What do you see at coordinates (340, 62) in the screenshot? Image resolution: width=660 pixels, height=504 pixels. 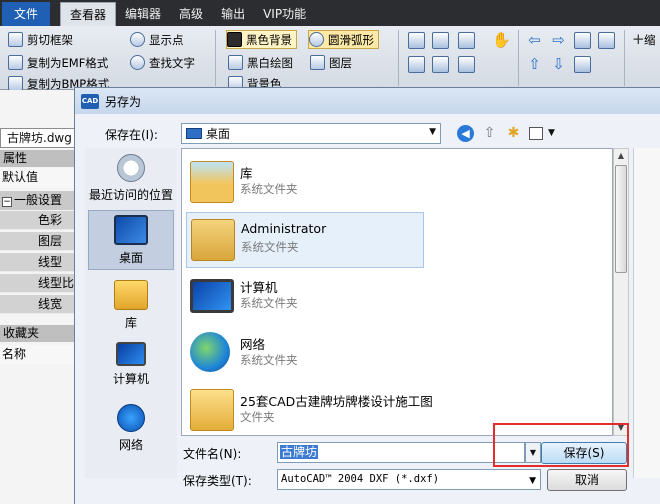 I see `layers-label: 图层` at bounding box center [340, 62].